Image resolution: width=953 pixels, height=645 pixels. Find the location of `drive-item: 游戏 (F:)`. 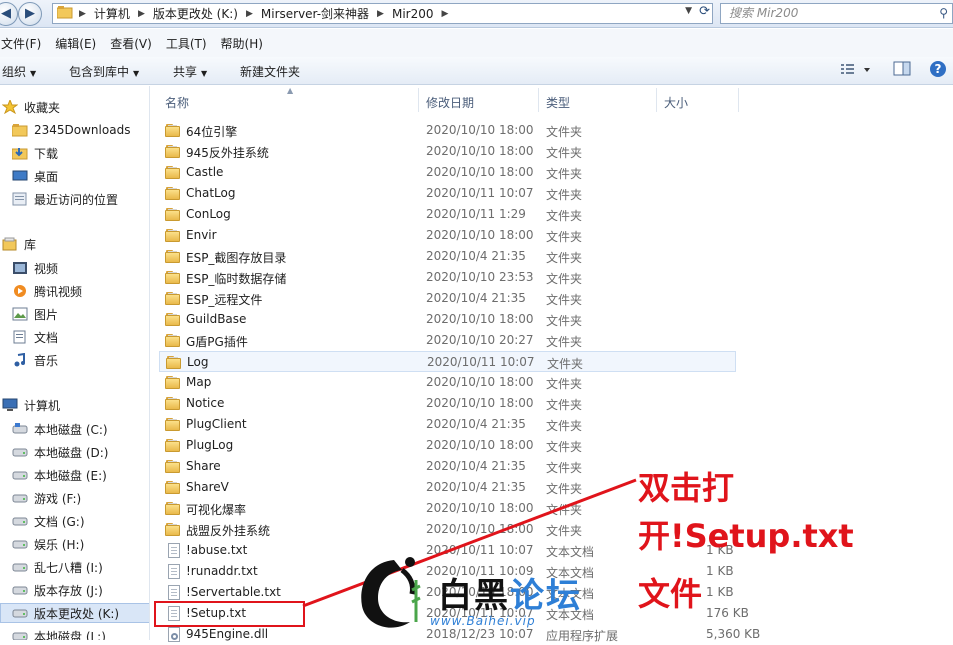

drive-item: 游戏 (F:) is located at coordinates (80, 498).